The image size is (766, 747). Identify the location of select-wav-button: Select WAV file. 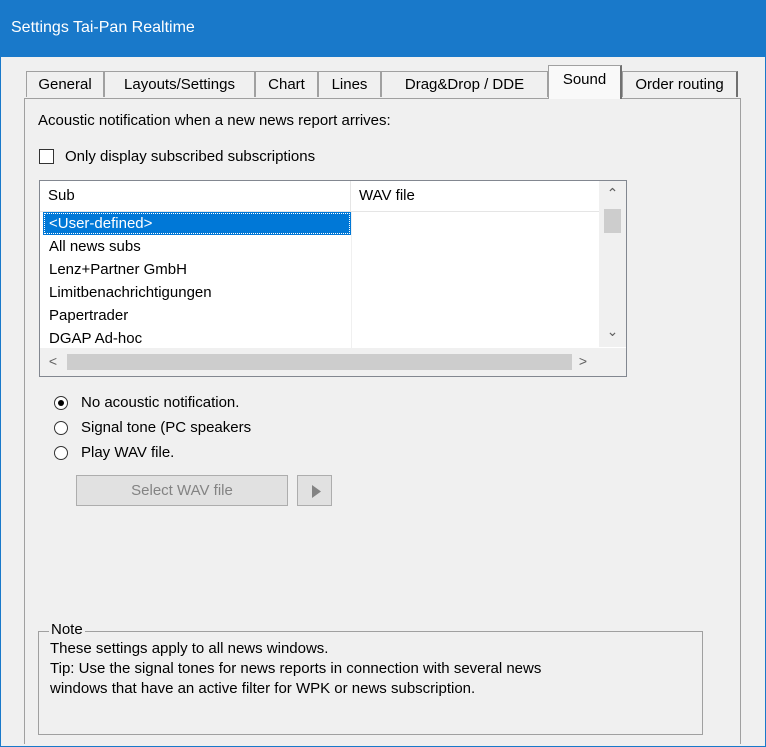
(182, 490).